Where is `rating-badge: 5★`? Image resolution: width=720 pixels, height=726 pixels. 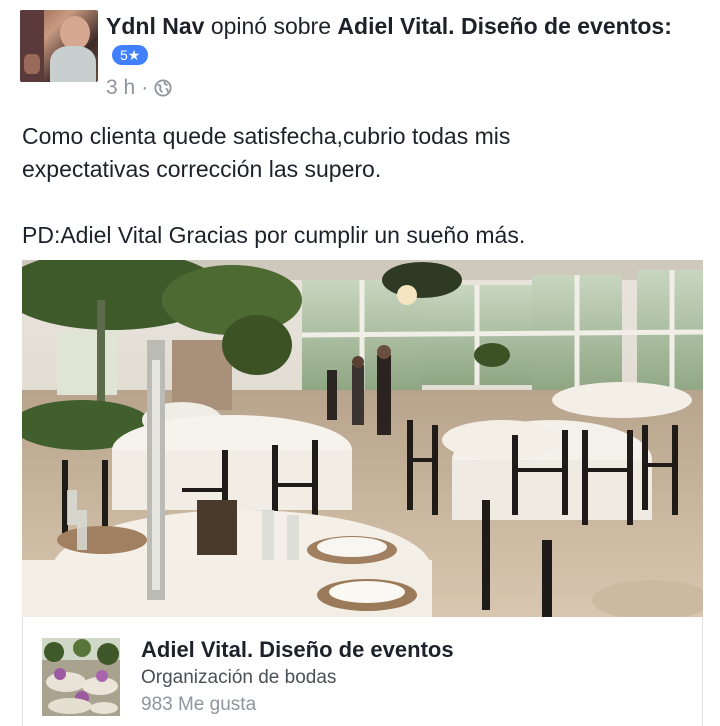 rating-badge: 5★ is located at coordinates (130, 55).